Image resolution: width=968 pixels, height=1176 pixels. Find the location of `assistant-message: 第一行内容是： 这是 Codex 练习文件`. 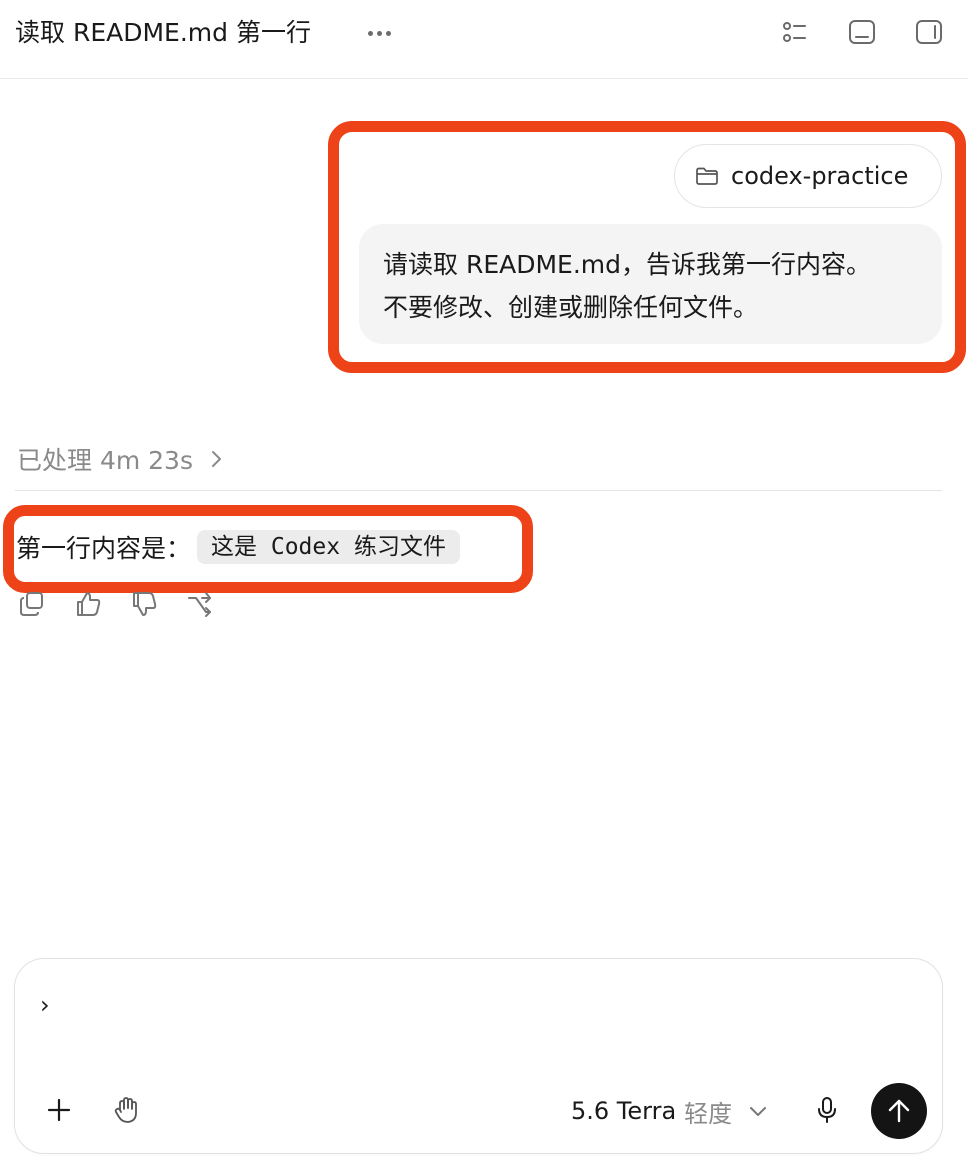

assistant-message: 第一行内容是： 这是 Codex 练习文件 is located at coordinates (238, 547).